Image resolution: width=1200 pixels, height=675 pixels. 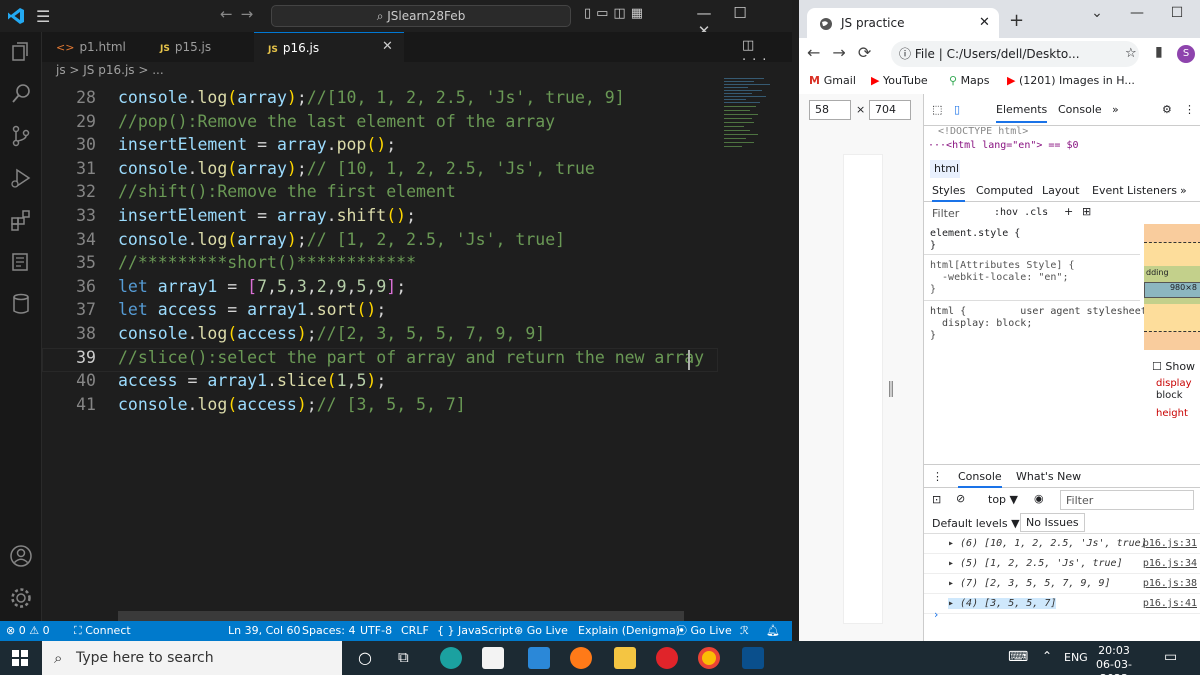 I want to click on tab-styles: Styles, so click(x=949, y=193).